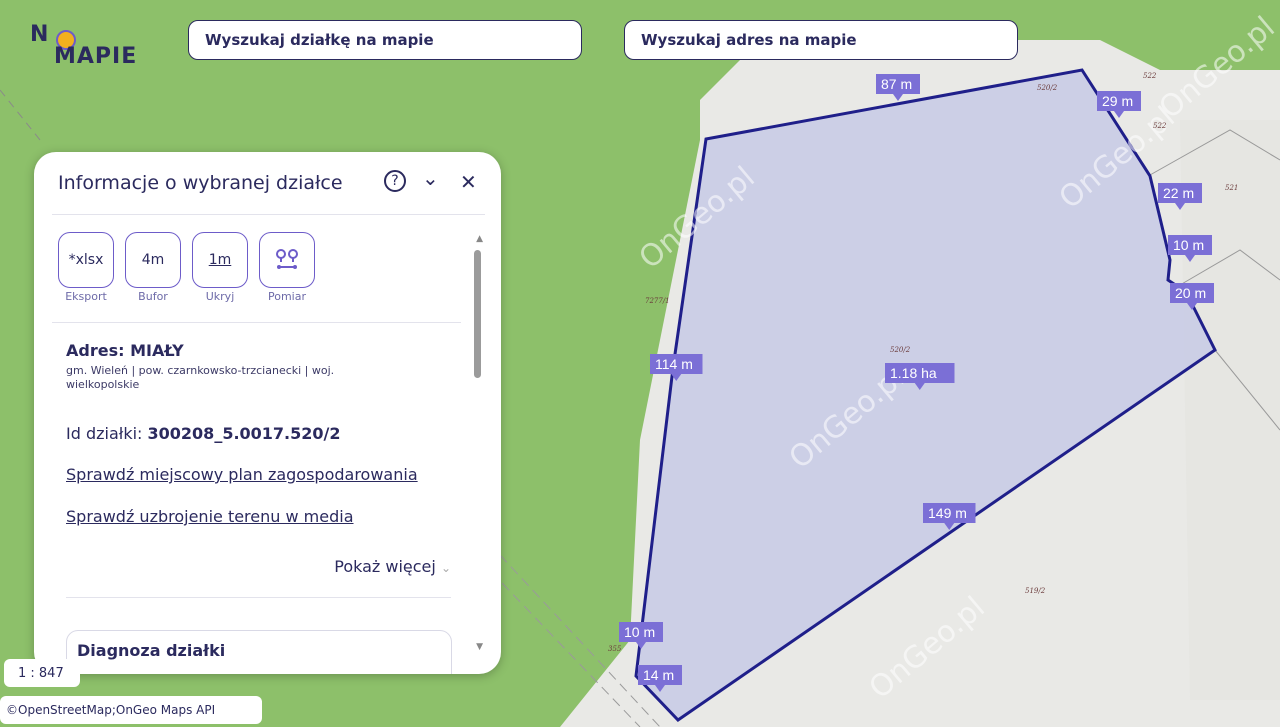 The width and height of the screenshot is (1280, 727). Describe the element at coordinates (896, 84) in the screenshot. I see `svg-text: 87 m` at that location.